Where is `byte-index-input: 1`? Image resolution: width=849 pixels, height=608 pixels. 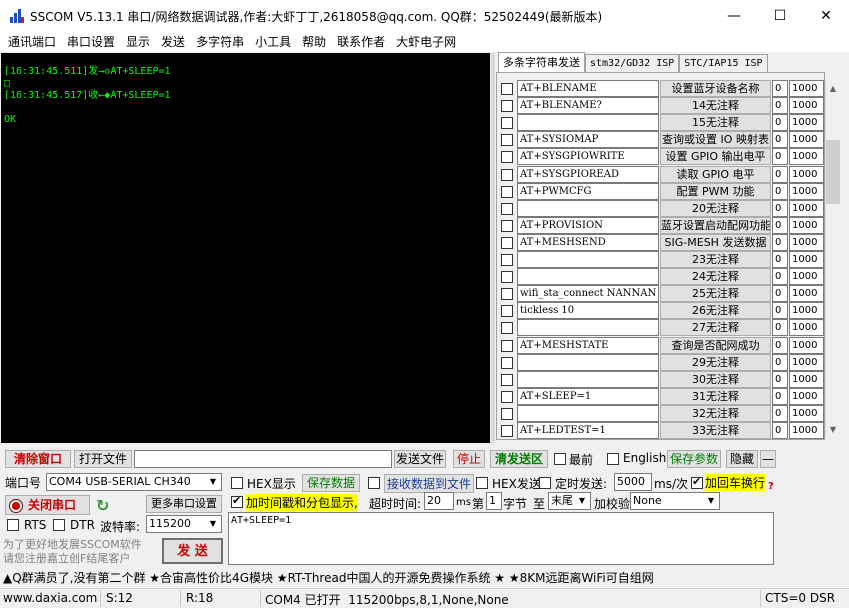
byte-index-input: 1 is located at coordinates (494, 501).